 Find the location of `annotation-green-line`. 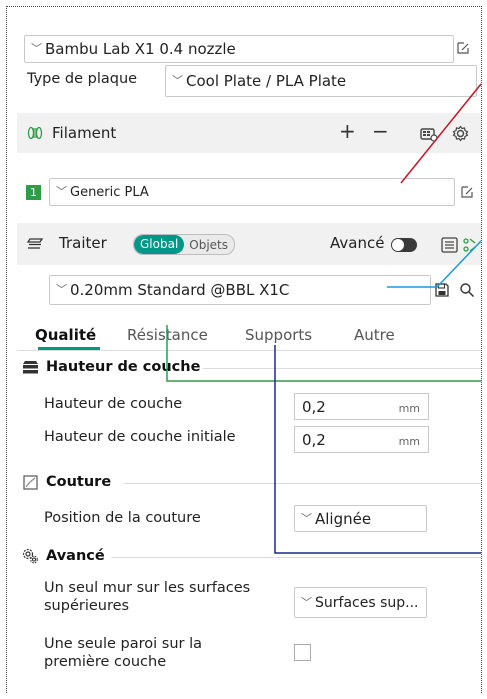

annotation-green-line is located at coordinates (323, 353).